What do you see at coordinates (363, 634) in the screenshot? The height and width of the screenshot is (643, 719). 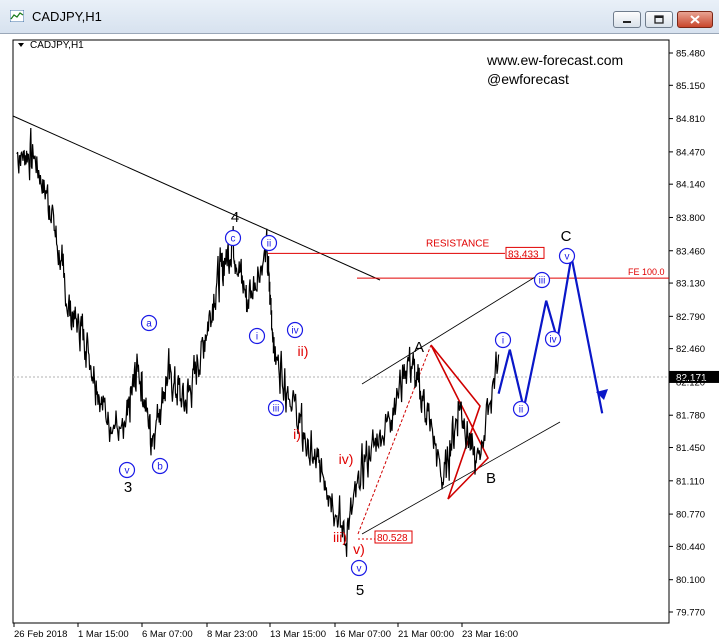 I see `x-tick-label: 16 Mar 07:00` at bounding box center [363, 634].